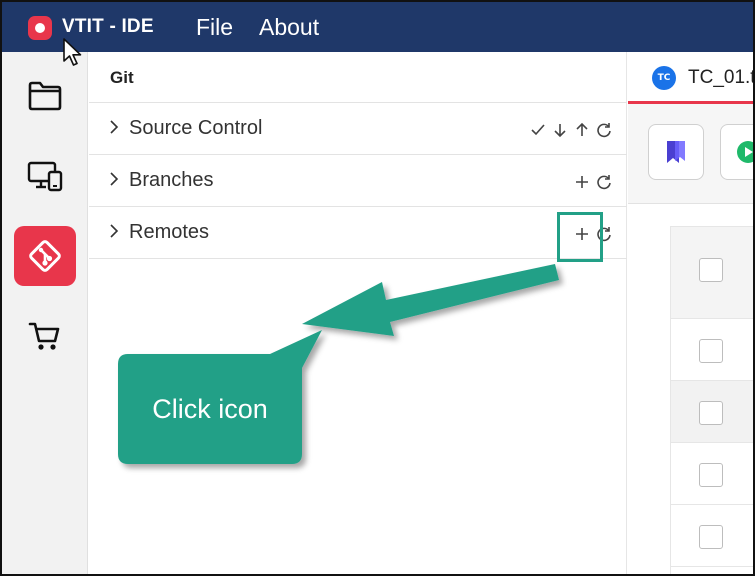  What do you see at coordinates (582, 130) in the screenshot?
I see `arrow-up-icon` at bounding box center [582, 130].